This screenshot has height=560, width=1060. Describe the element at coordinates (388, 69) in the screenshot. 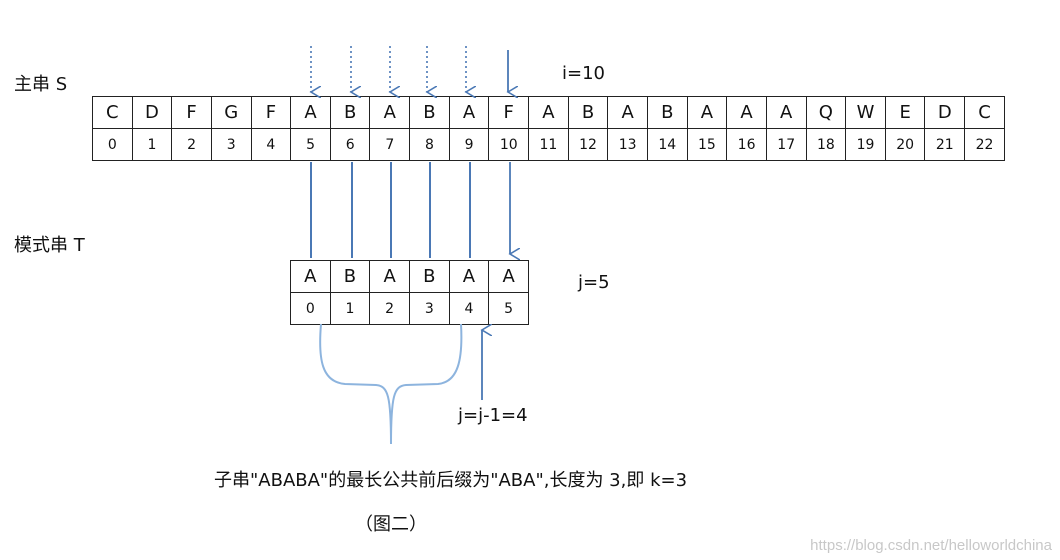

I see `dotted-arrows` at that location.